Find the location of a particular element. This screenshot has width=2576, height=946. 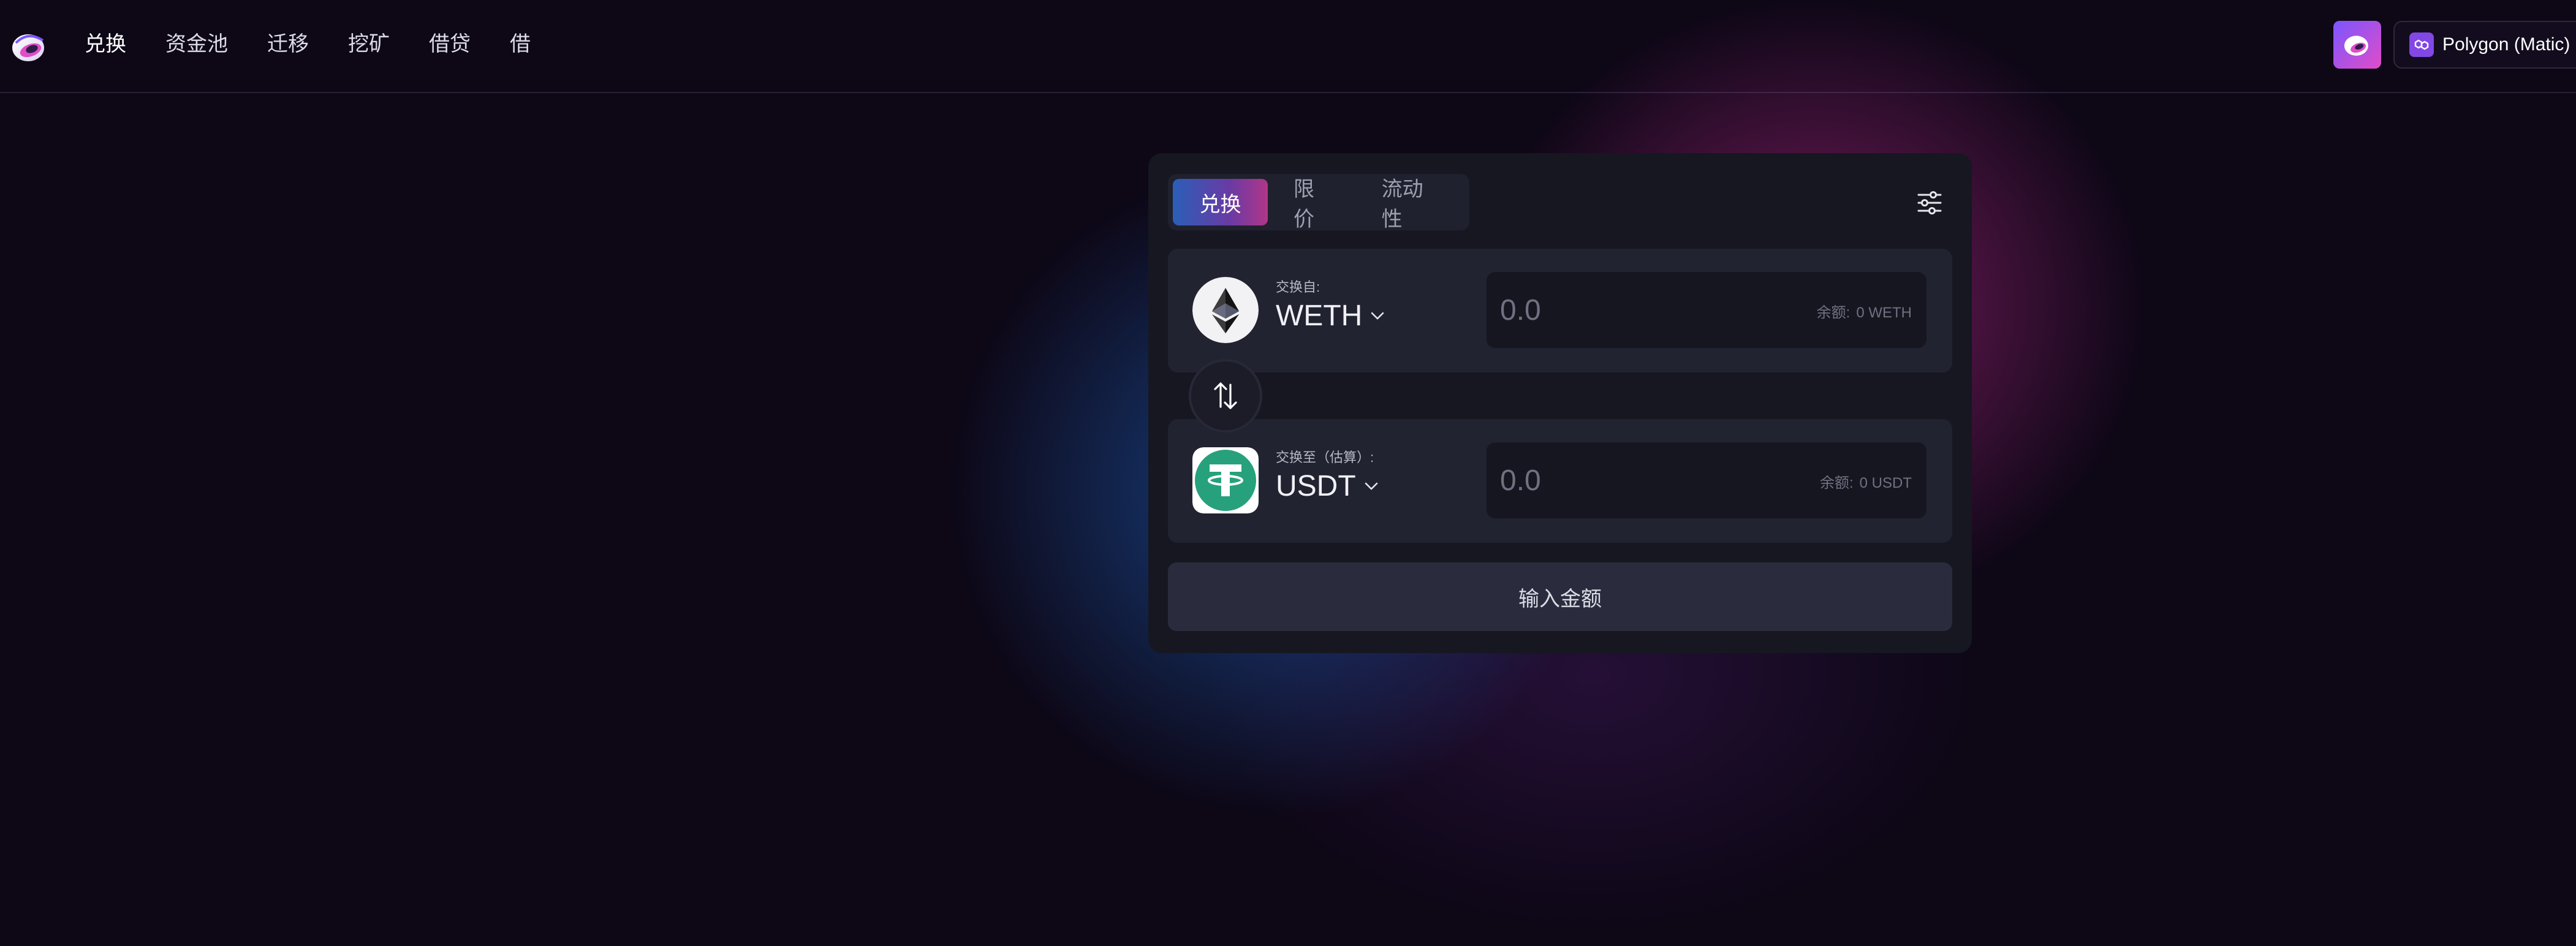

to-token-meta: 交换至（估算）: USDT is located at coordinates (1327, 476).